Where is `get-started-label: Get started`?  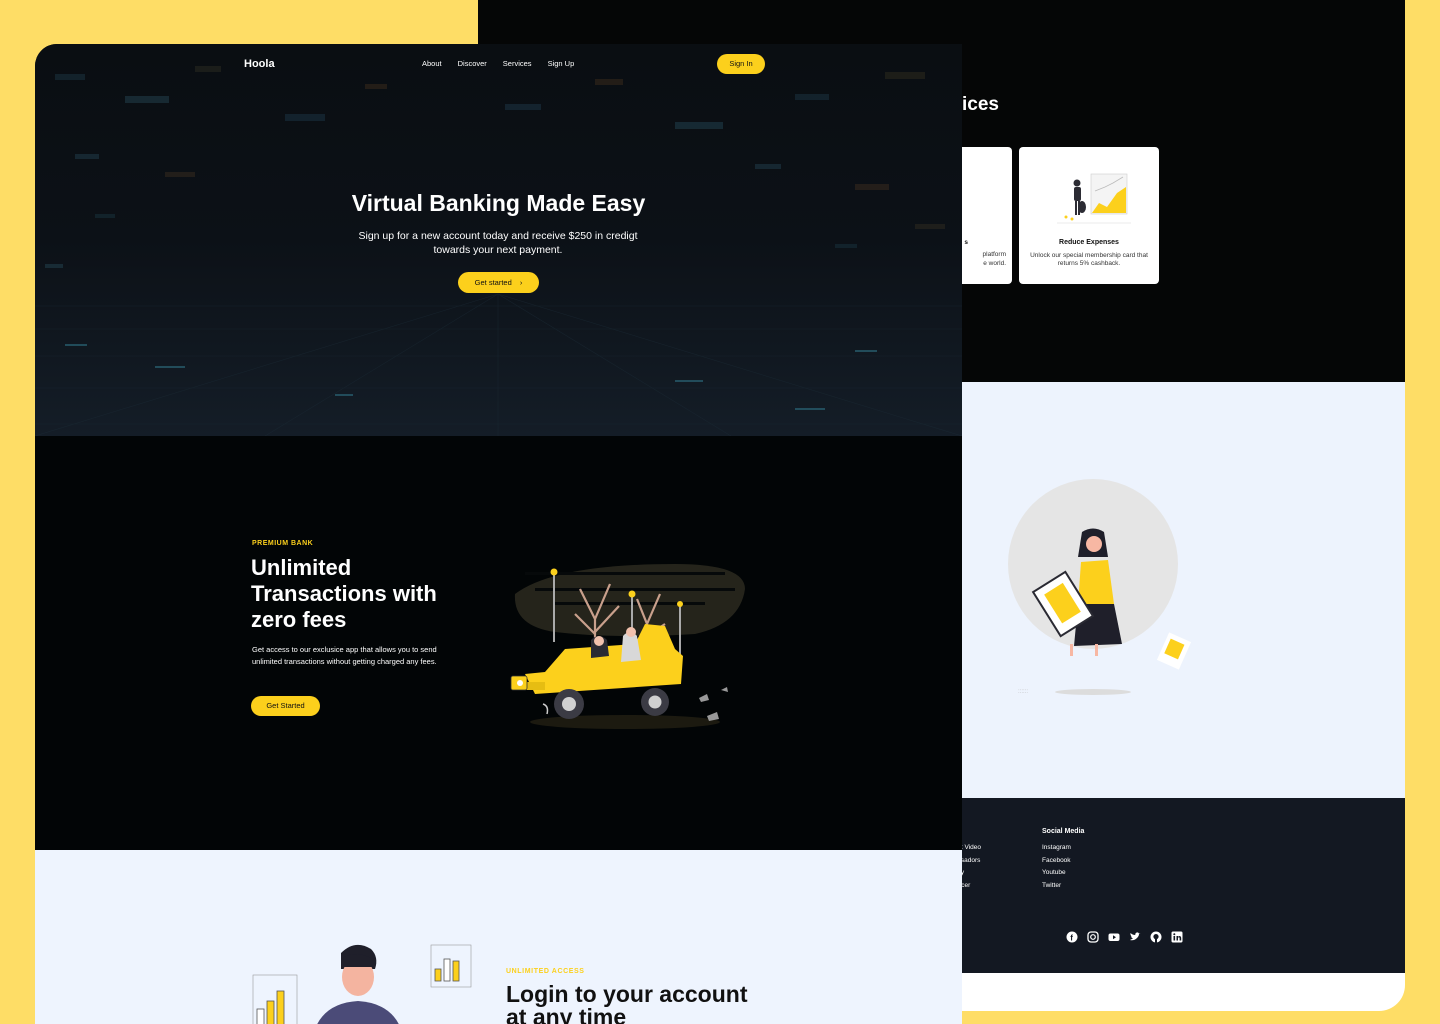 get-started-label: Get started is located at coordinates (493, 282).